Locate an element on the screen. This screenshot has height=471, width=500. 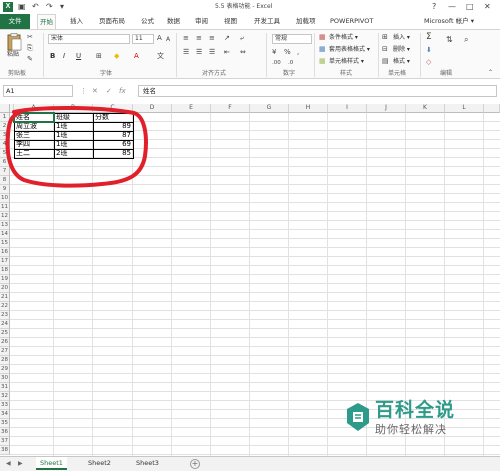
merge-center-icon: ⇔ is located at coordinates (243, 52).